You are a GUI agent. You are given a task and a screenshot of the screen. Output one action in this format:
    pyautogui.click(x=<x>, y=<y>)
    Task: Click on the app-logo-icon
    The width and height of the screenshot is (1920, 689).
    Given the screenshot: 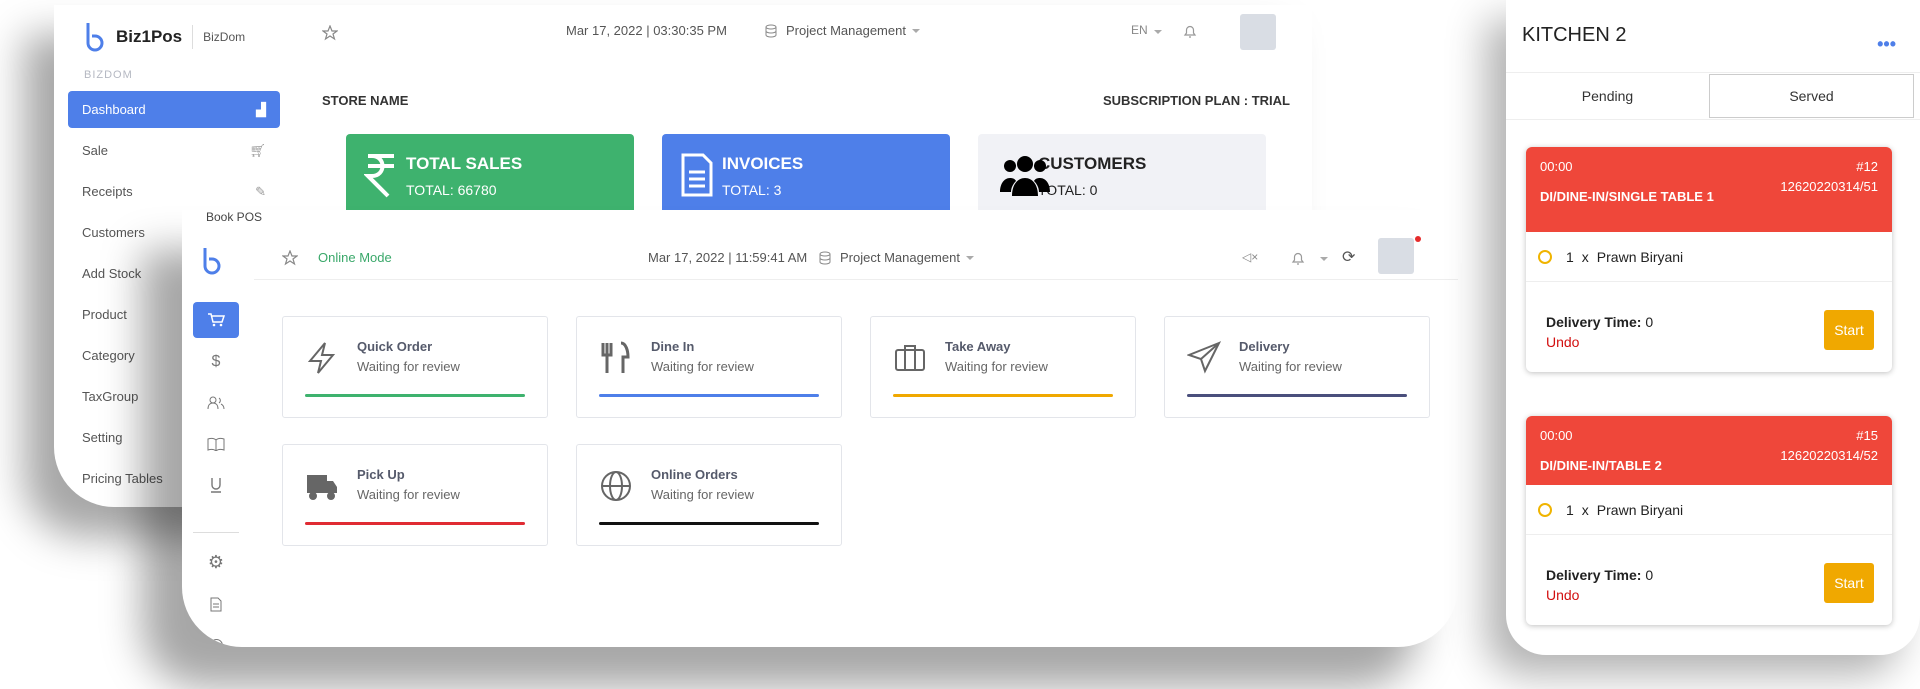 What is the action you would take?
    pyautogui.click(x=212, y=261)
    